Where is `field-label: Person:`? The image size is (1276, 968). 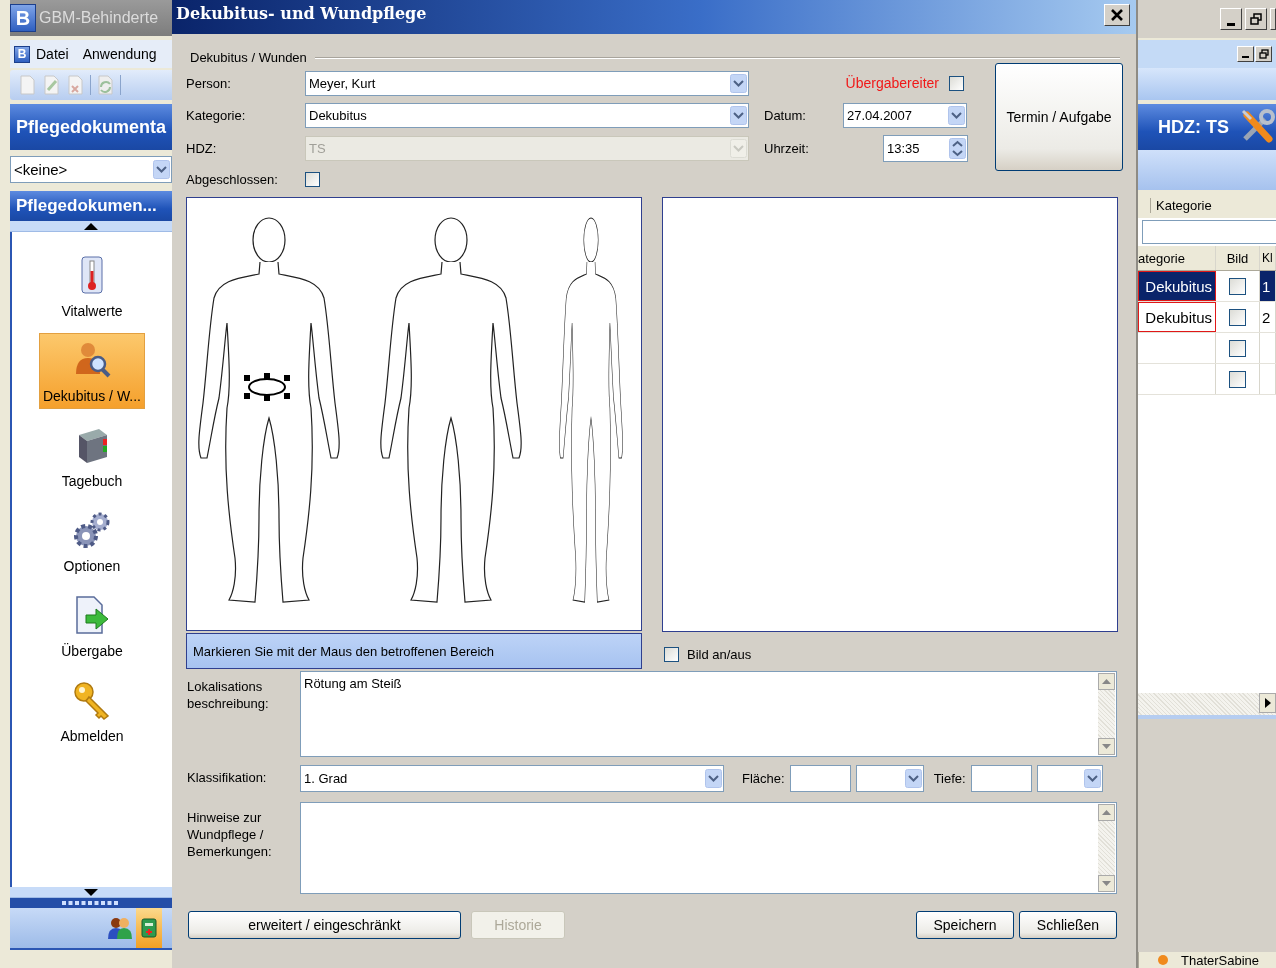
field-label: Person: is located at coordinates (209, 83).